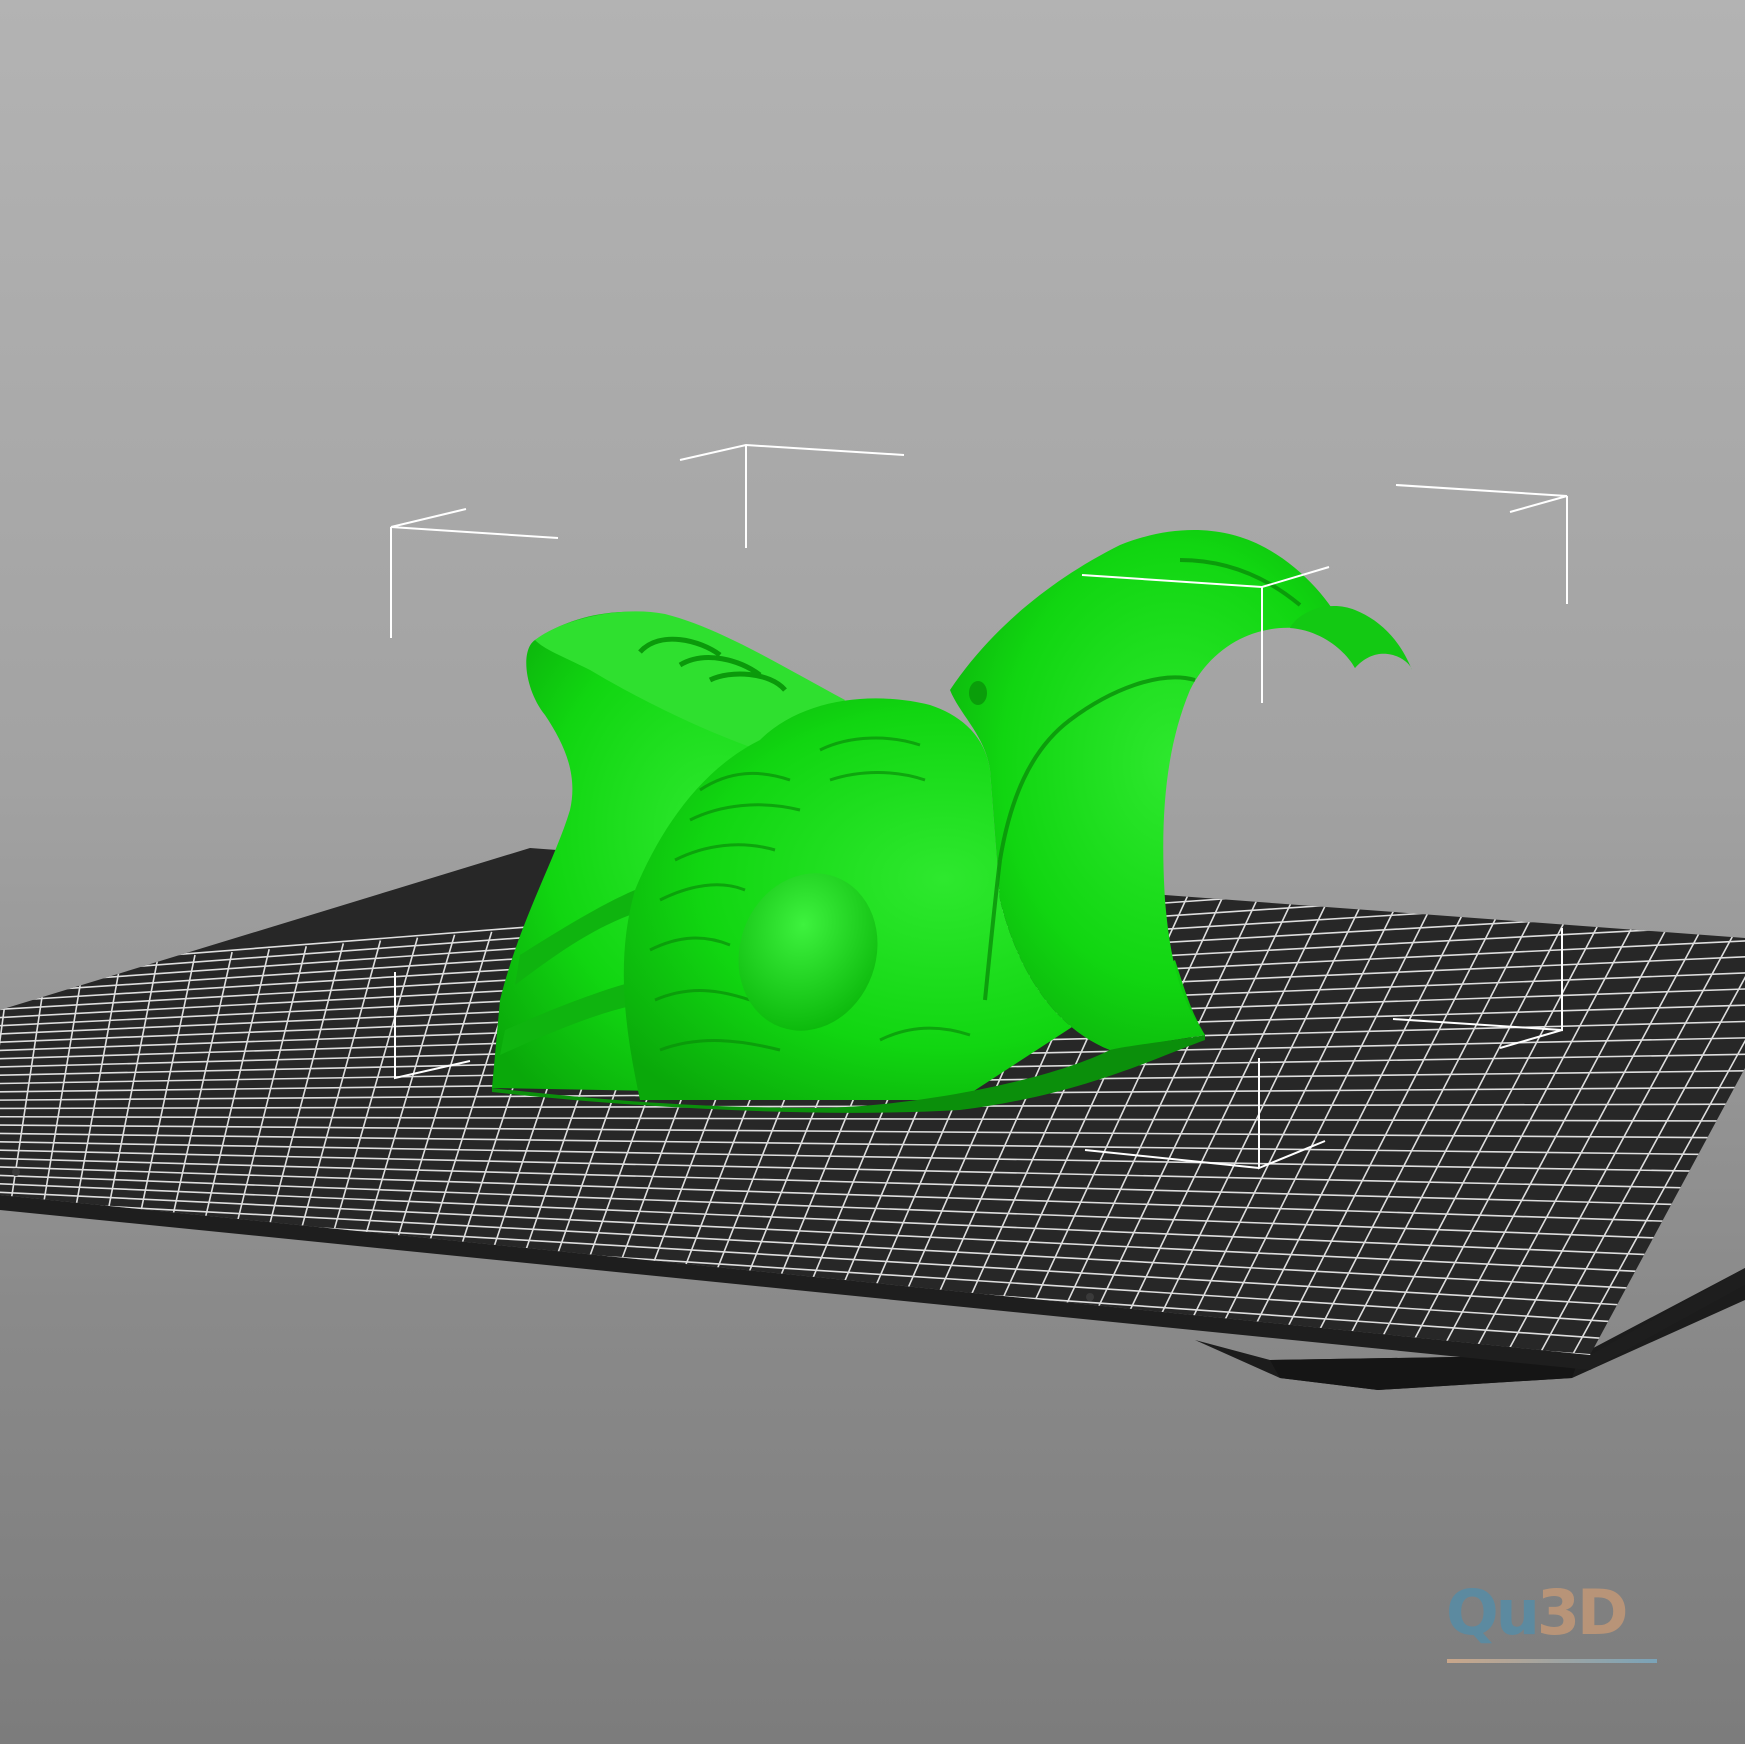  Describe the element at coordinates (1552, 1661) in the screenshot. I see `logo-underline` at that location.